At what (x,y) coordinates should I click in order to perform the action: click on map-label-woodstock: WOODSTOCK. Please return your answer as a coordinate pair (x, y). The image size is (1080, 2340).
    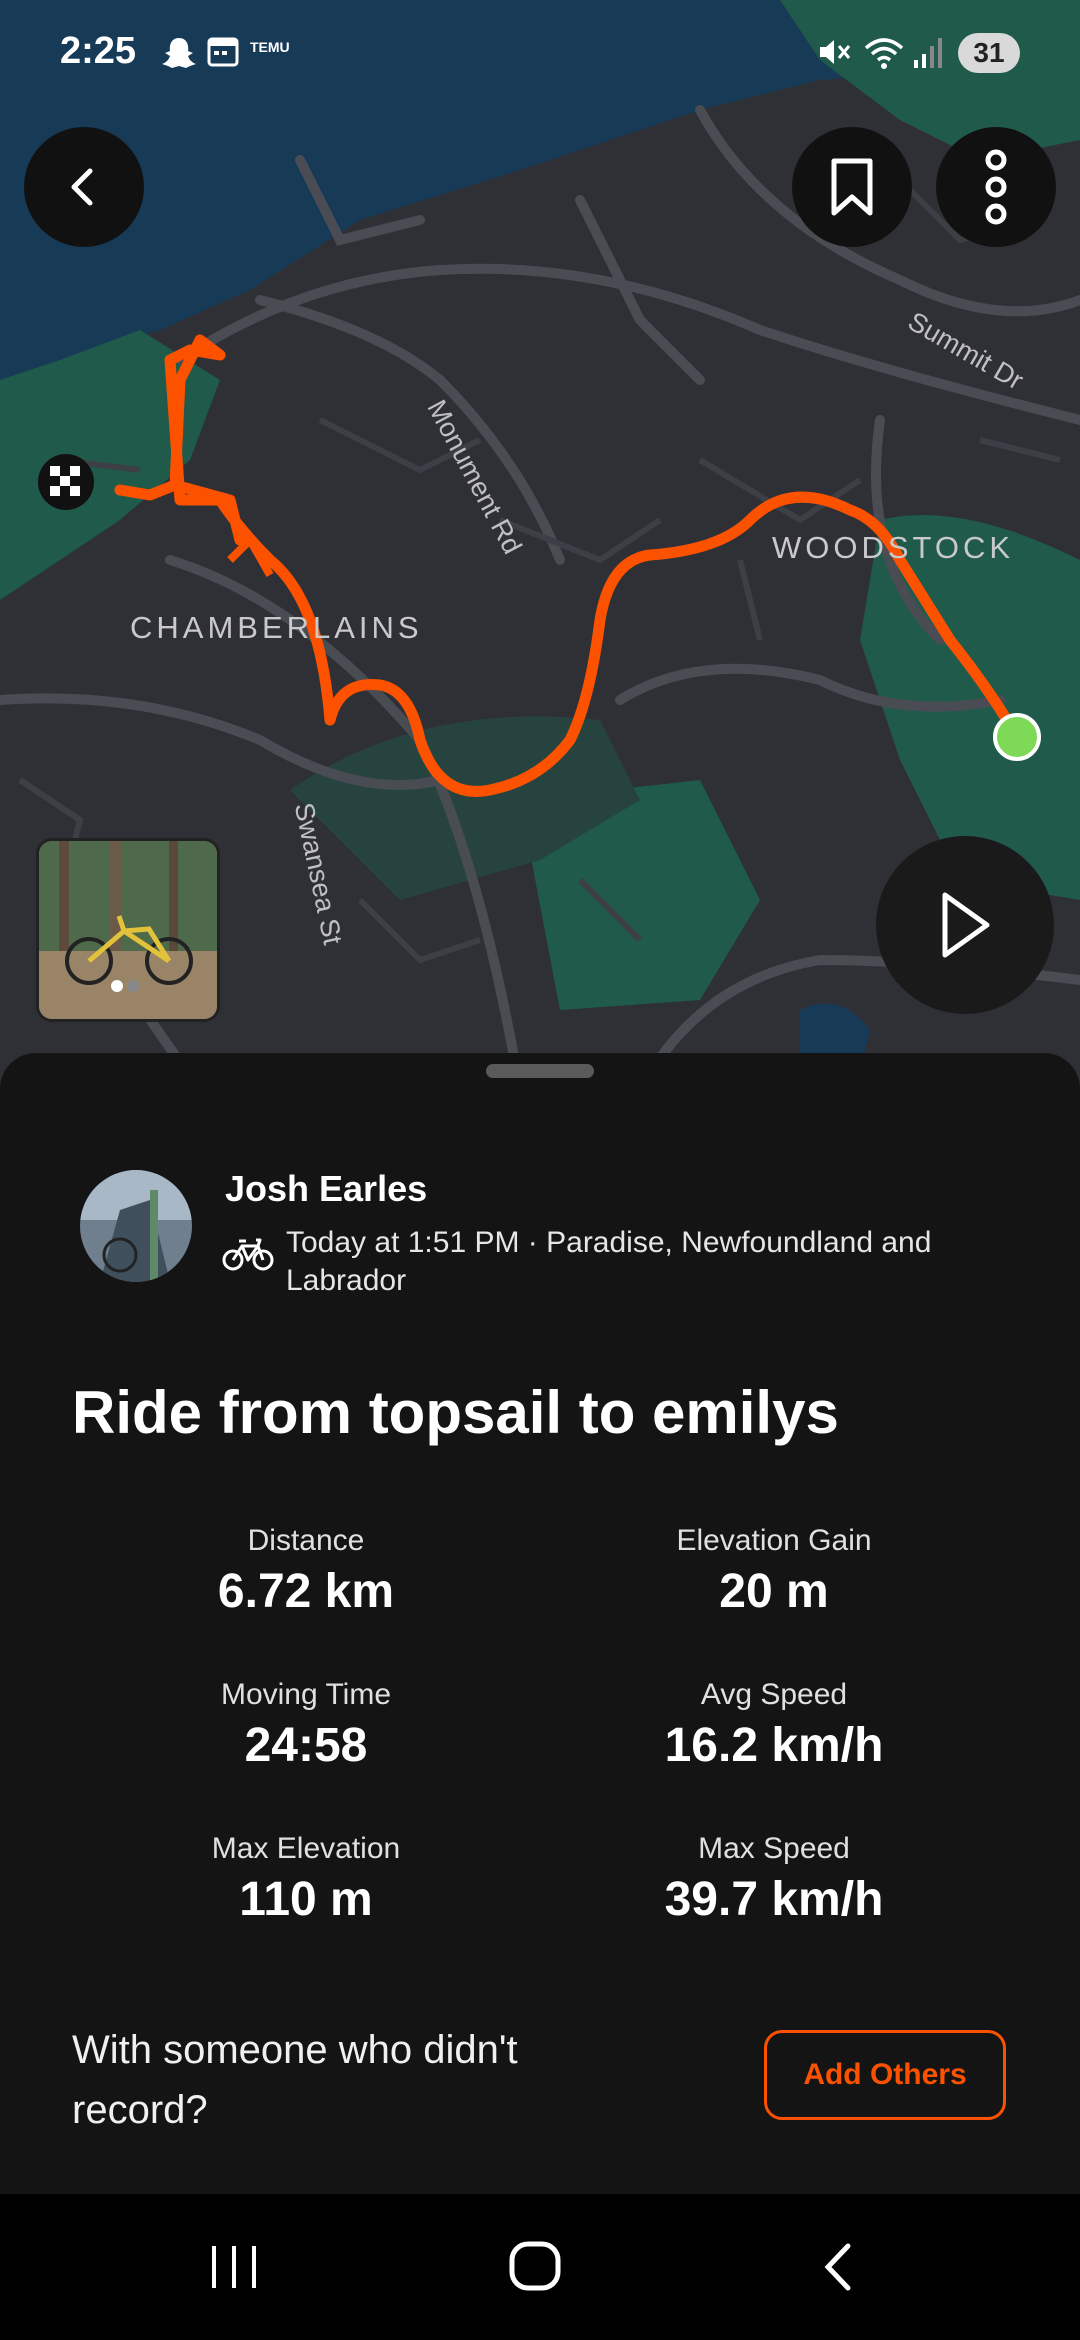
    Looking at the image, I should click on (893, 547).